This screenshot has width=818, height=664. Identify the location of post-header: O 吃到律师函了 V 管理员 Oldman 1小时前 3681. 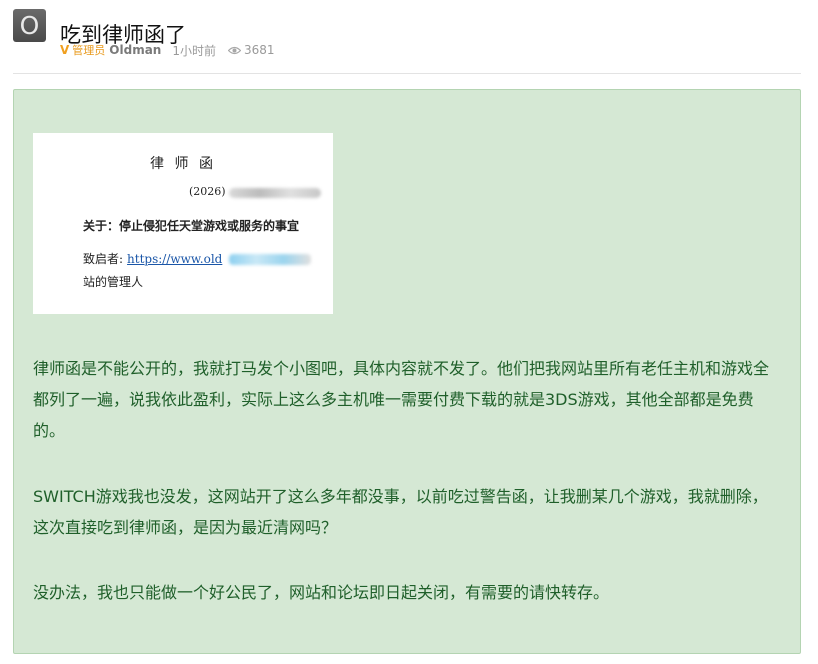
(409, 37).